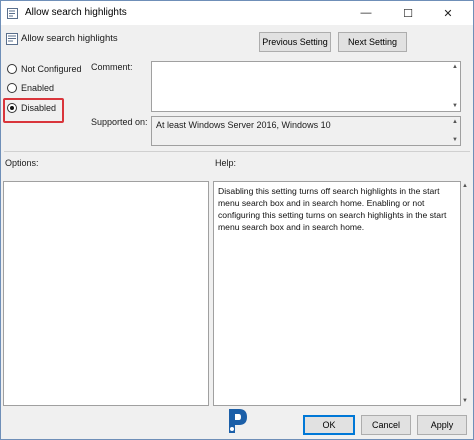  I want to click on radio-not-configured: Not Configured, so click(44, 69).